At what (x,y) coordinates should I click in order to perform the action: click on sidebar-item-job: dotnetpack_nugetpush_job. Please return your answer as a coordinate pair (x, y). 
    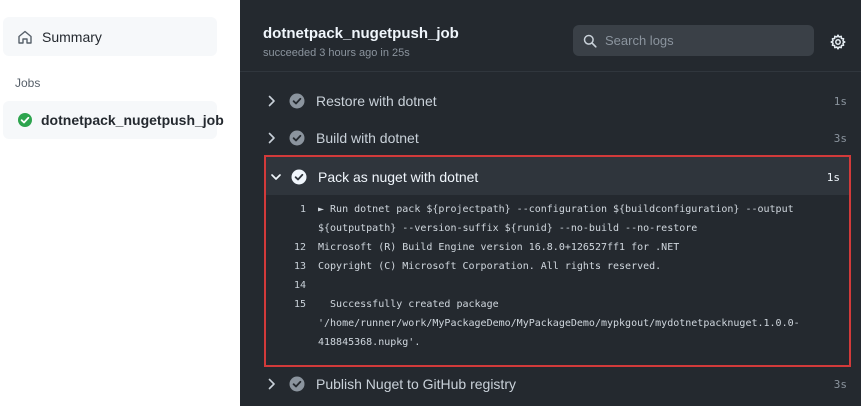
    Looking at the image, I should click on (113, 120).